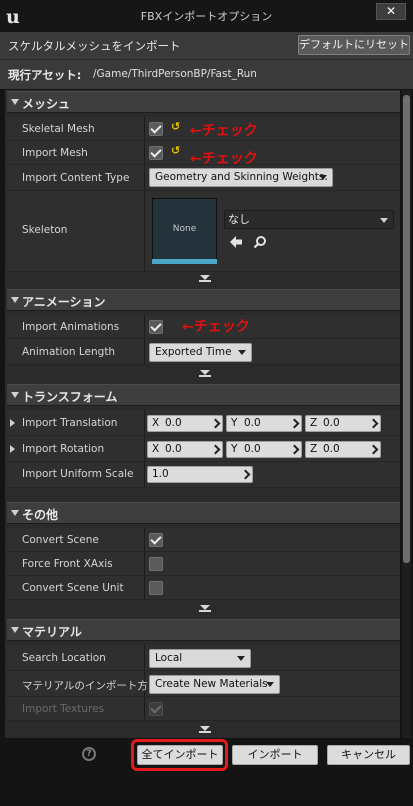 The width and height of the screenshot is (413, 806). Describe the element at coordinates (200, 658) in the screenshot. I see `search-location-dropdown: Local` at that location.